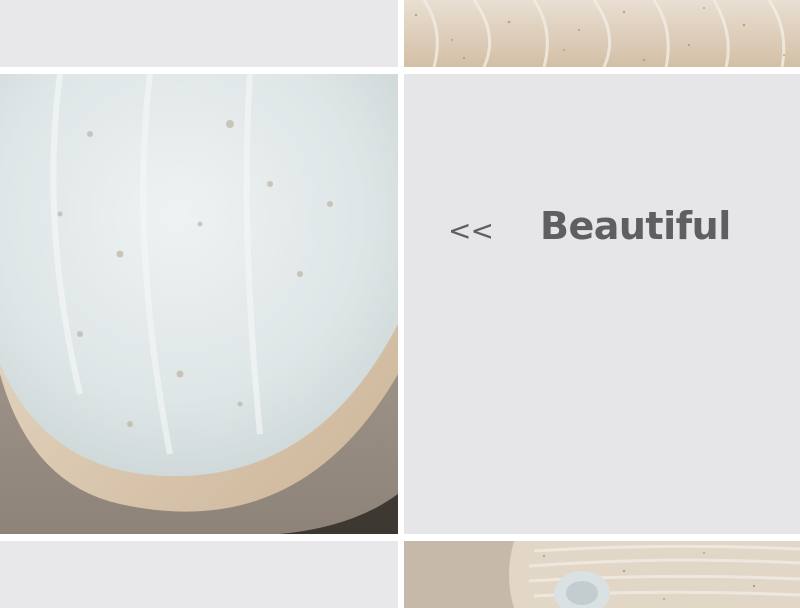  I want to click on caption-row: << Beautiful, so click(589, 226).